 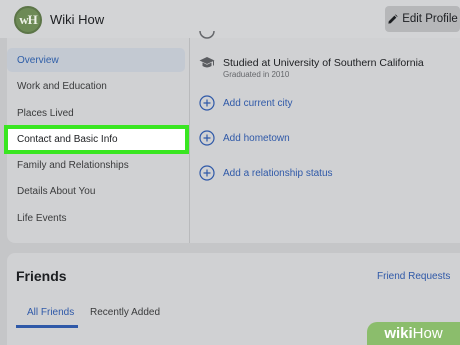 I want to click on add-current-city-link: Add current city, so click(x=245, y=103).